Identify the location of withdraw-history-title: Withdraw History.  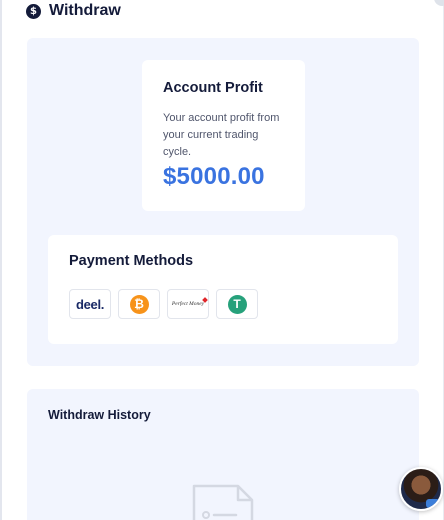
(99, 415).